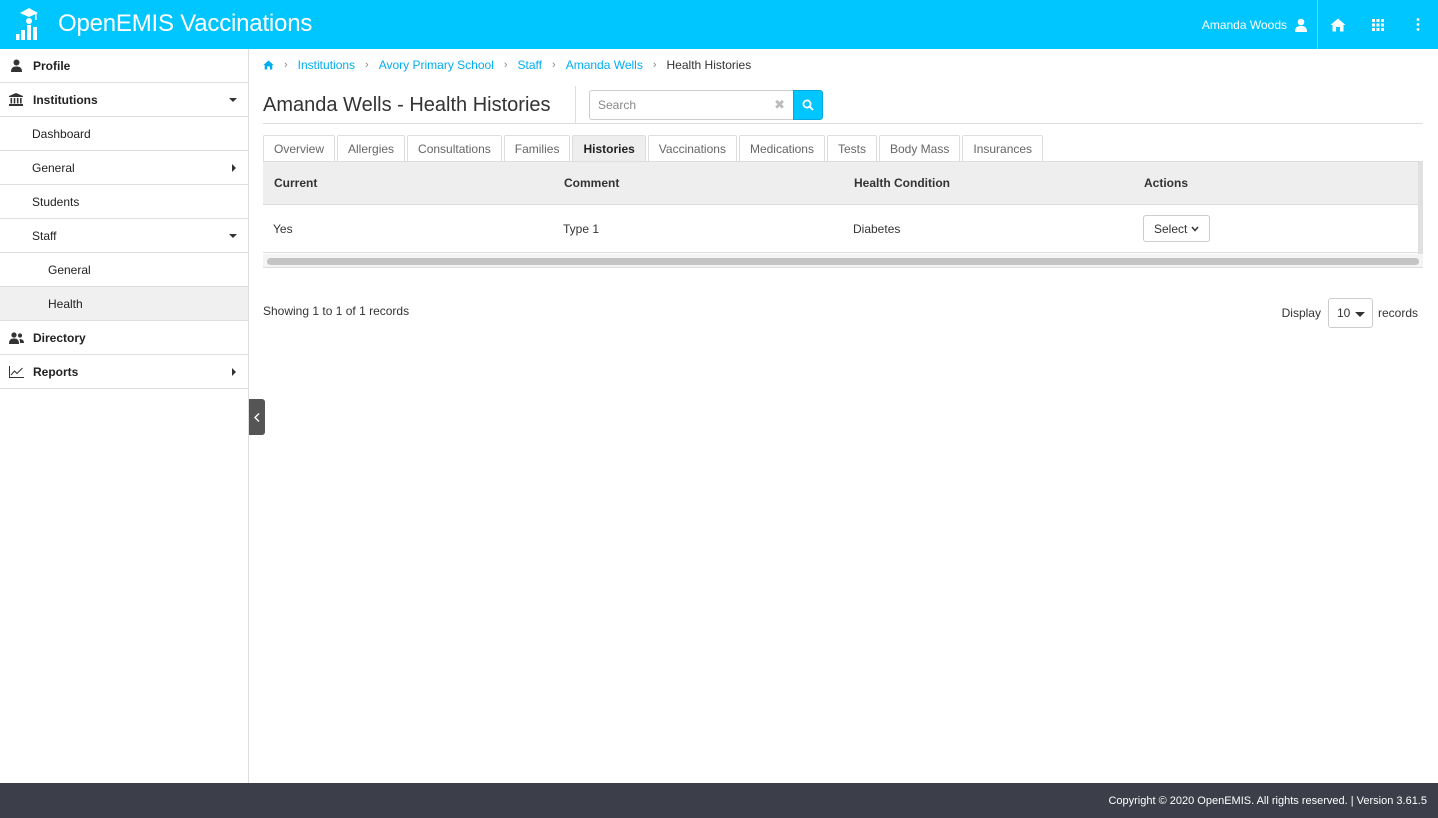 The image size is (1438, 818). What do you see at coordinates (124, 304) in the screenshot?
I see `sidebar-item-staff-health: Health` at bounding box center [124, 304].